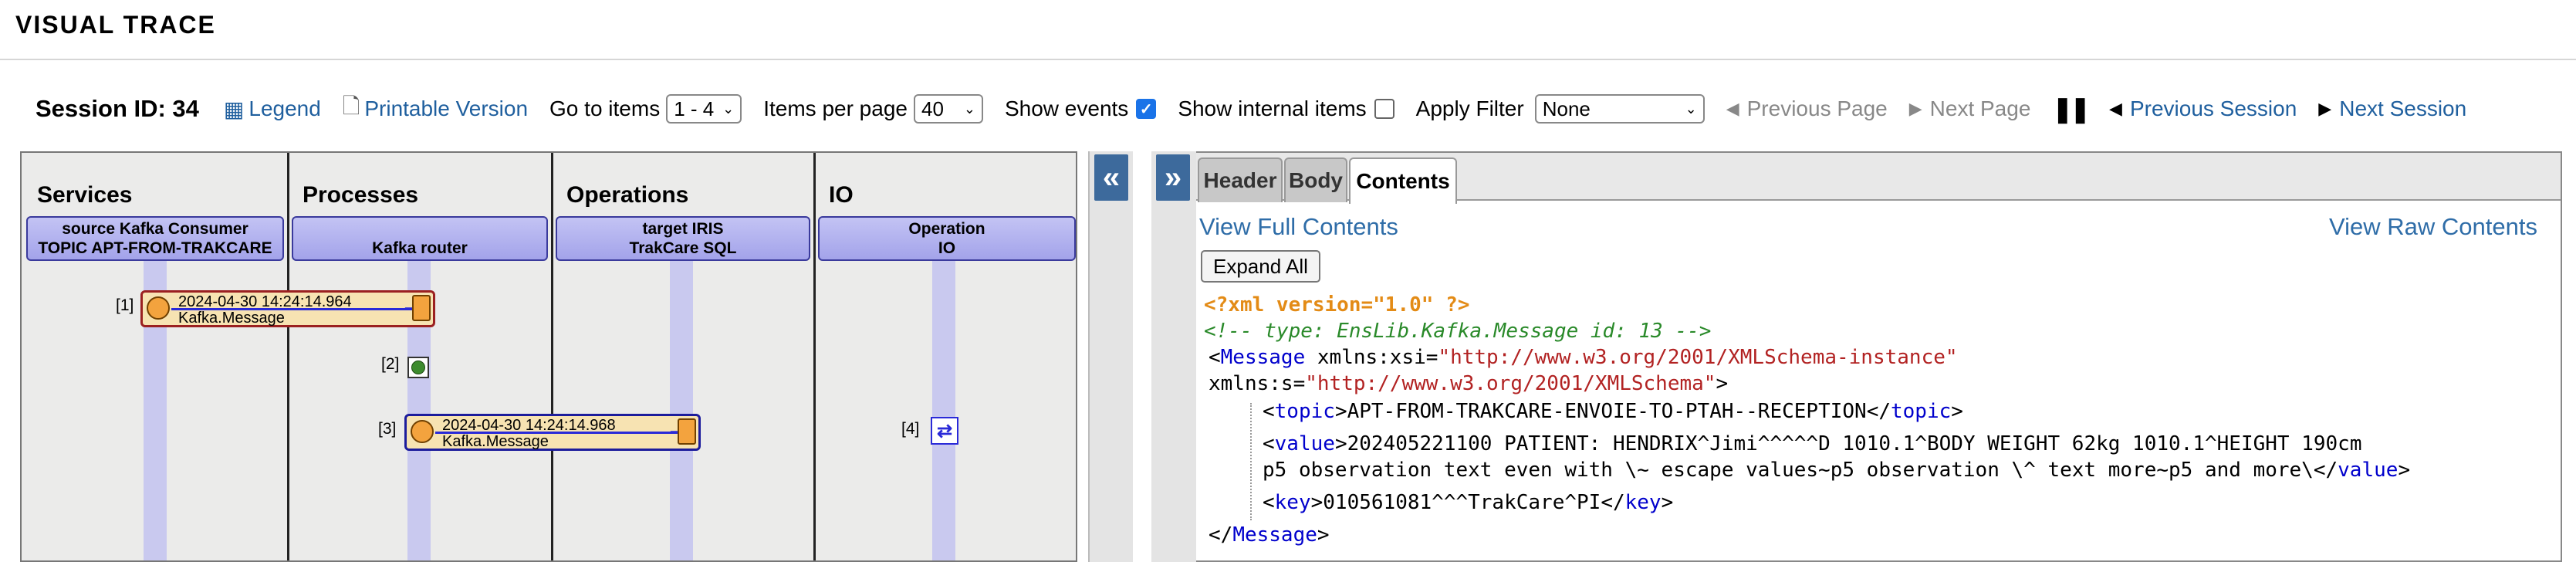 This screenshot has height=562, width=2576. Describe the element at coordinates (2213, 108) in the screenshot. I see `previous-session-label: Previous Session` at that location.